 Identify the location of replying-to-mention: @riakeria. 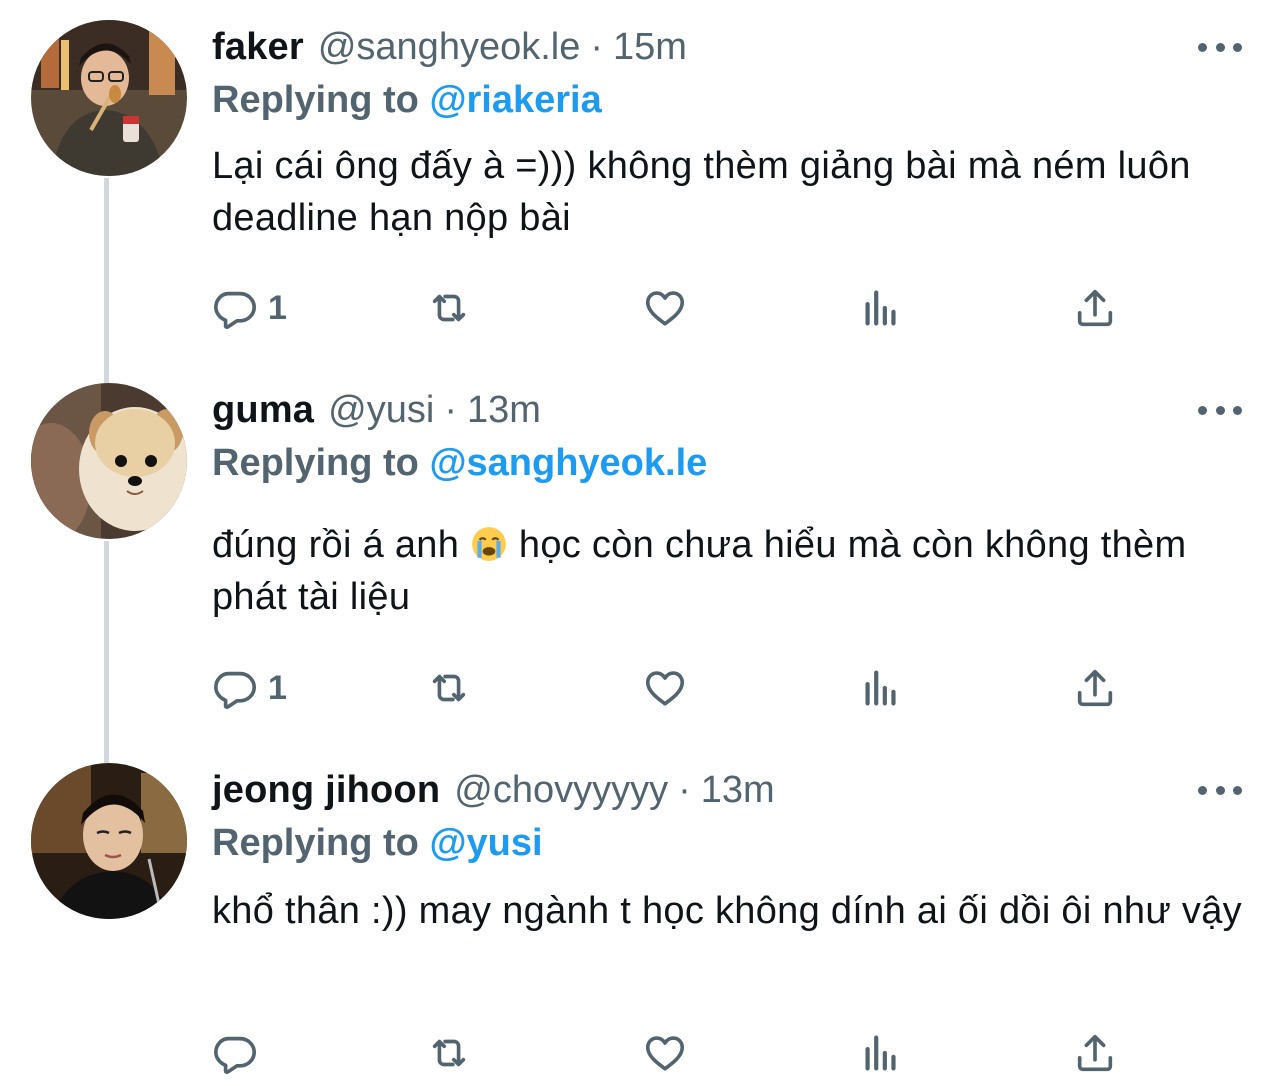
(515, 100).